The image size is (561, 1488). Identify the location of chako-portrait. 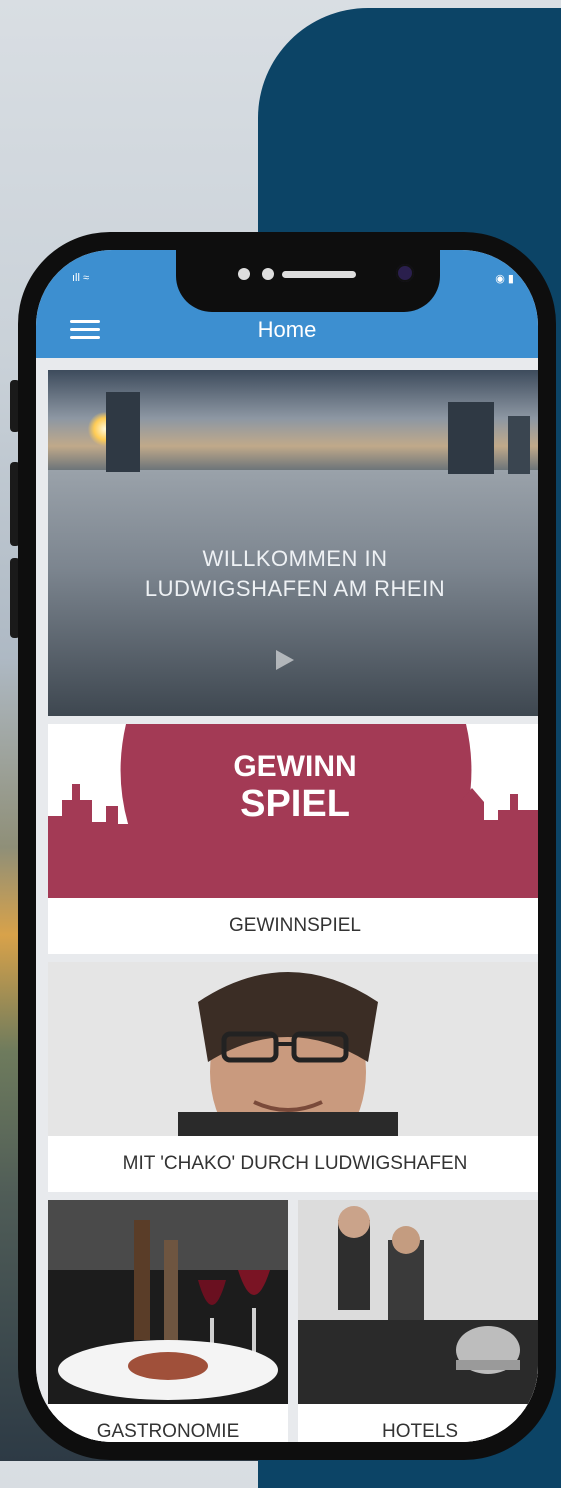
(293, 1049).